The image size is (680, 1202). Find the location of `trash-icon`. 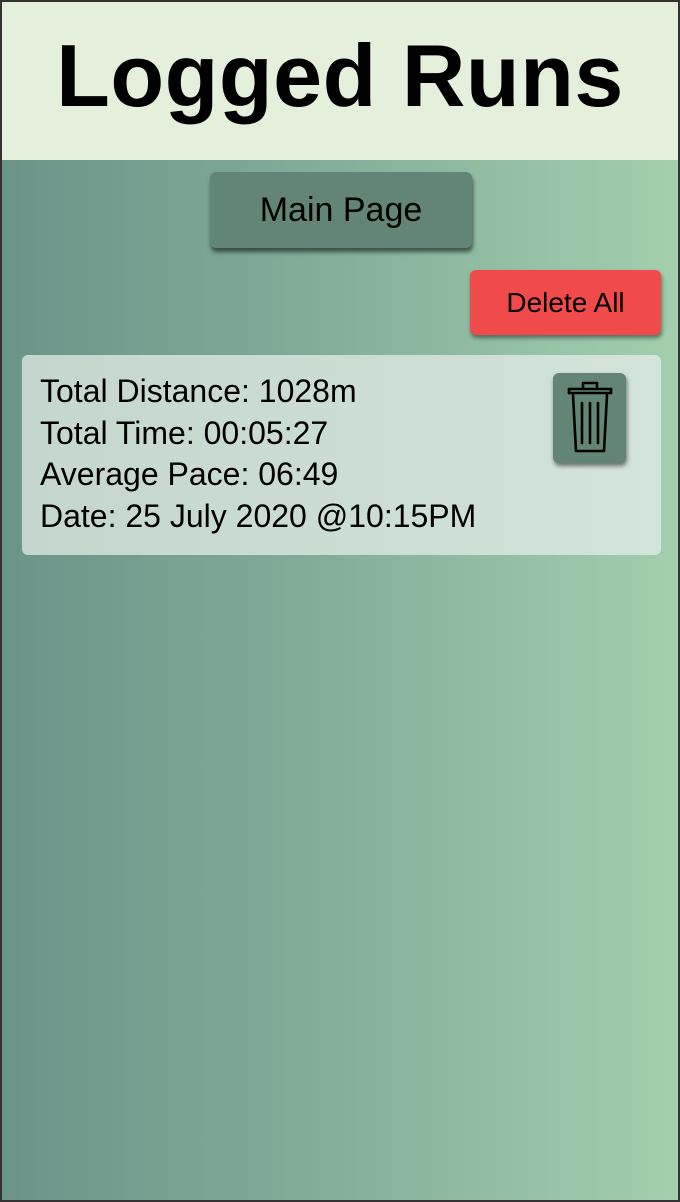

trash-icon is located at coordinates (589, 417).